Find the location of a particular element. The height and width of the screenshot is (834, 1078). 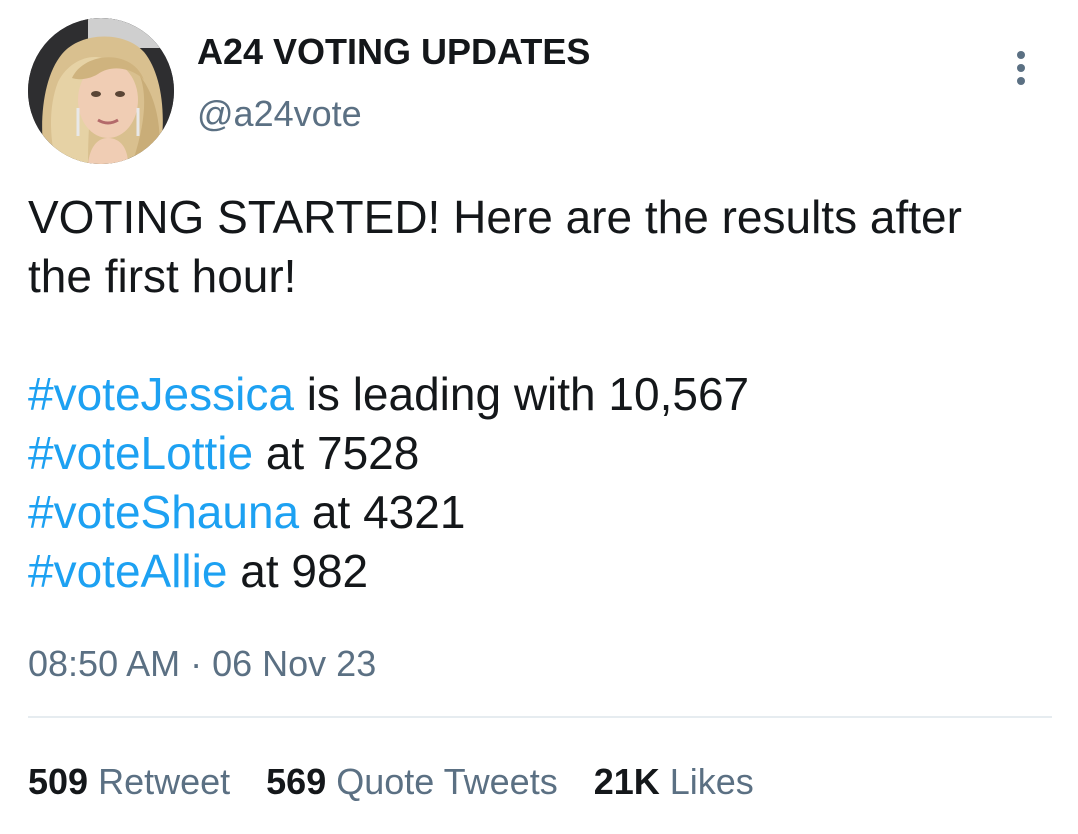

retweet-count: 509 is located at coordinates (58, 781).